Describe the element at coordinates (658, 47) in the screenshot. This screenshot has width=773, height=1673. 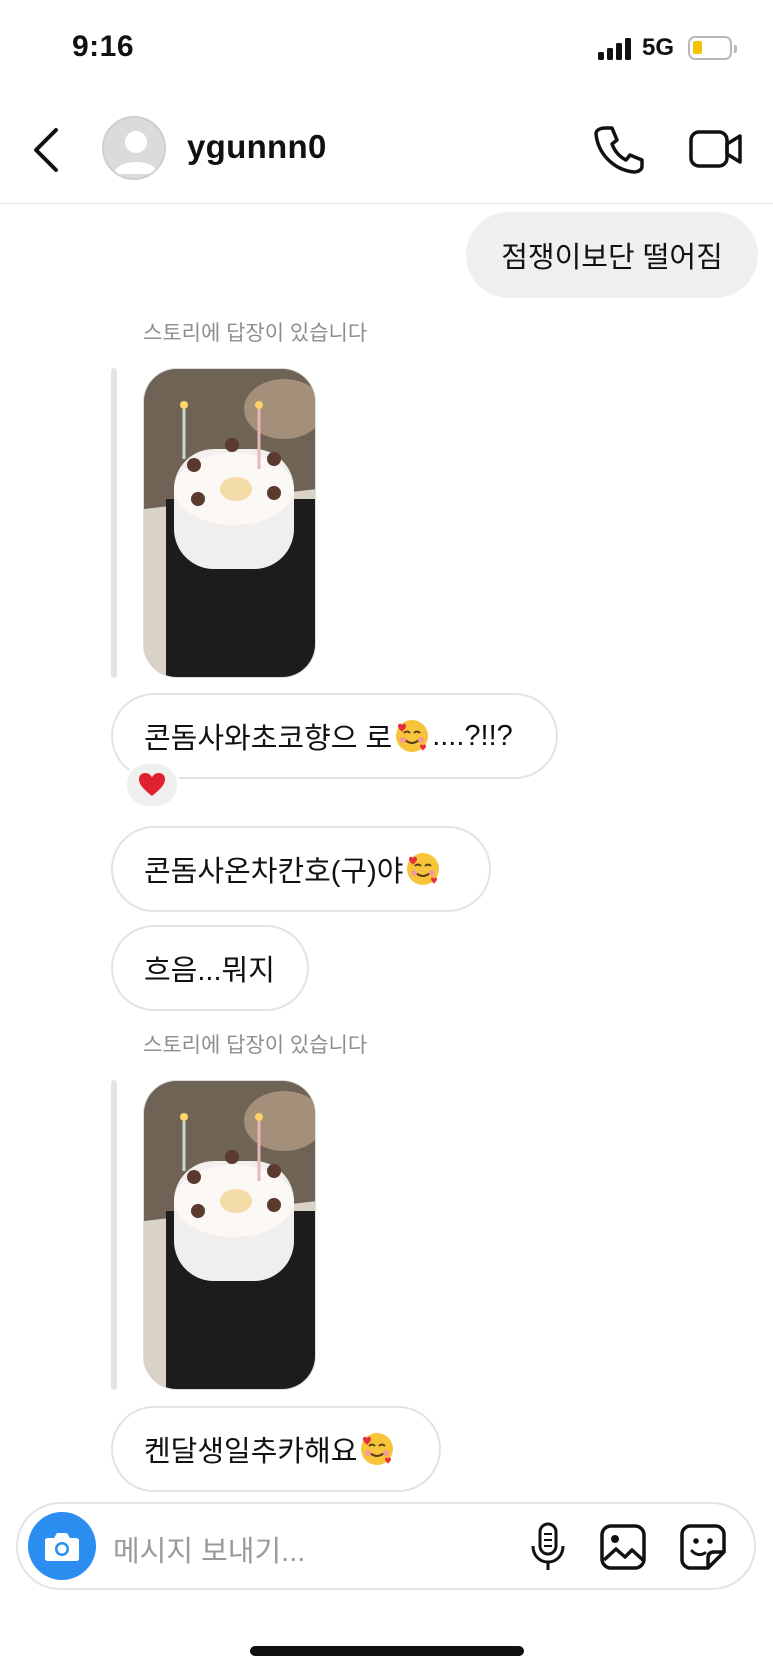
I see `network-label: 5G` at that location.